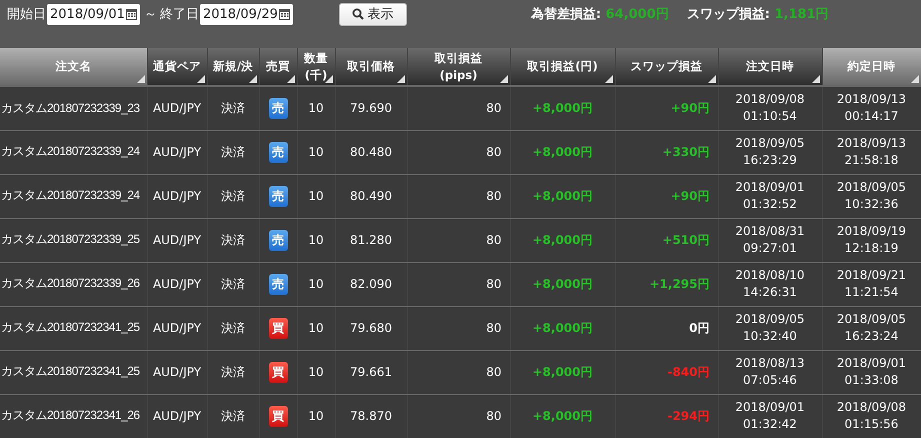  Describe the element at coordinates (371, 67) in the screenshot. I see `column-header: 取引価格` at that location.